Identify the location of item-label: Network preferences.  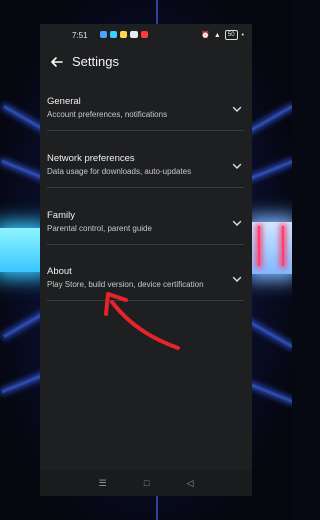
(91, 158).